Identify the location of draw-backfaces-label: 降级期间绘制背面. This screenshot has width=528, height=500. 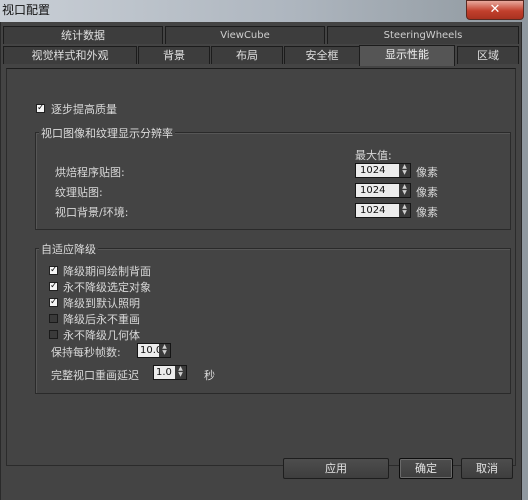
(107, 271).